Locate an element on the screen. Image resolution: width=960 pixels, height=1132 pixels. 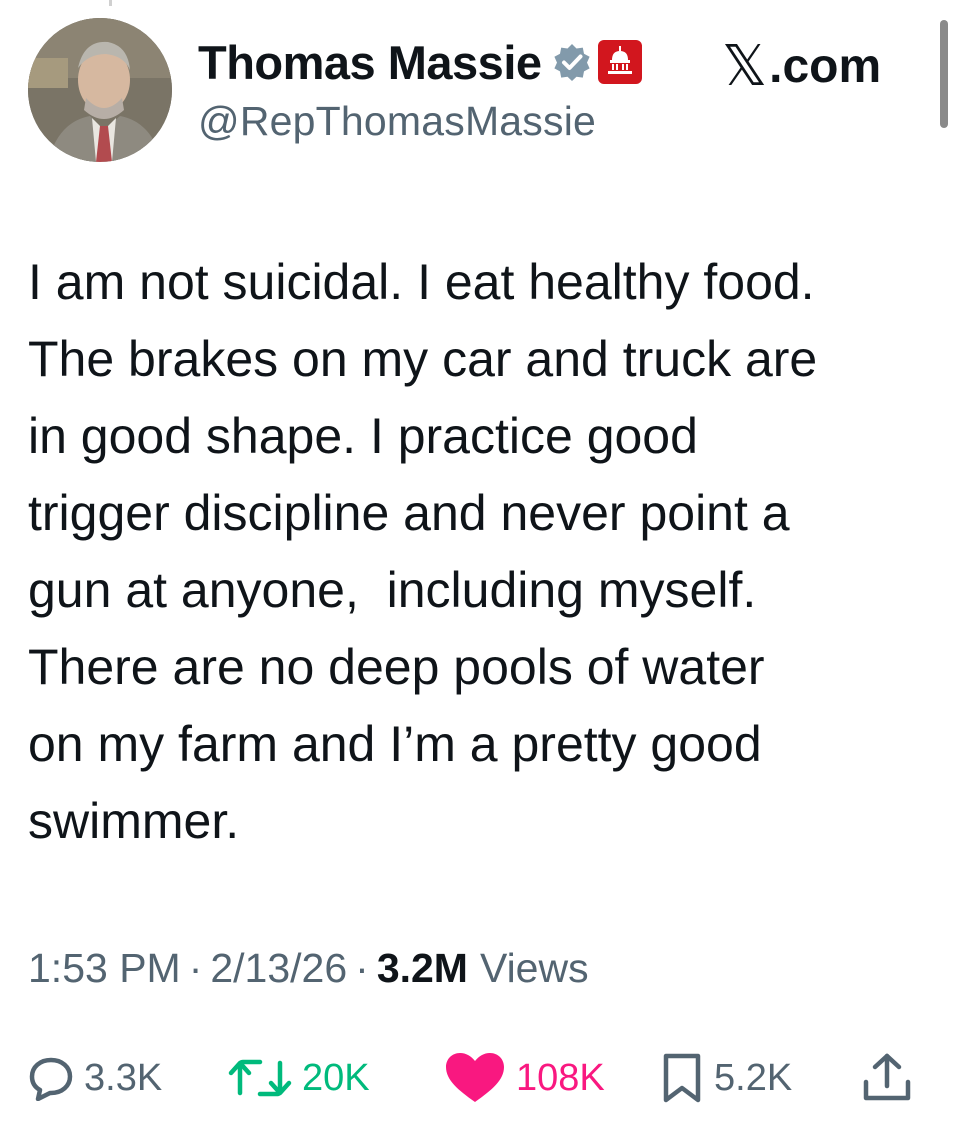
site-label: 𝕏 .com is located at coordinates (802, 66).